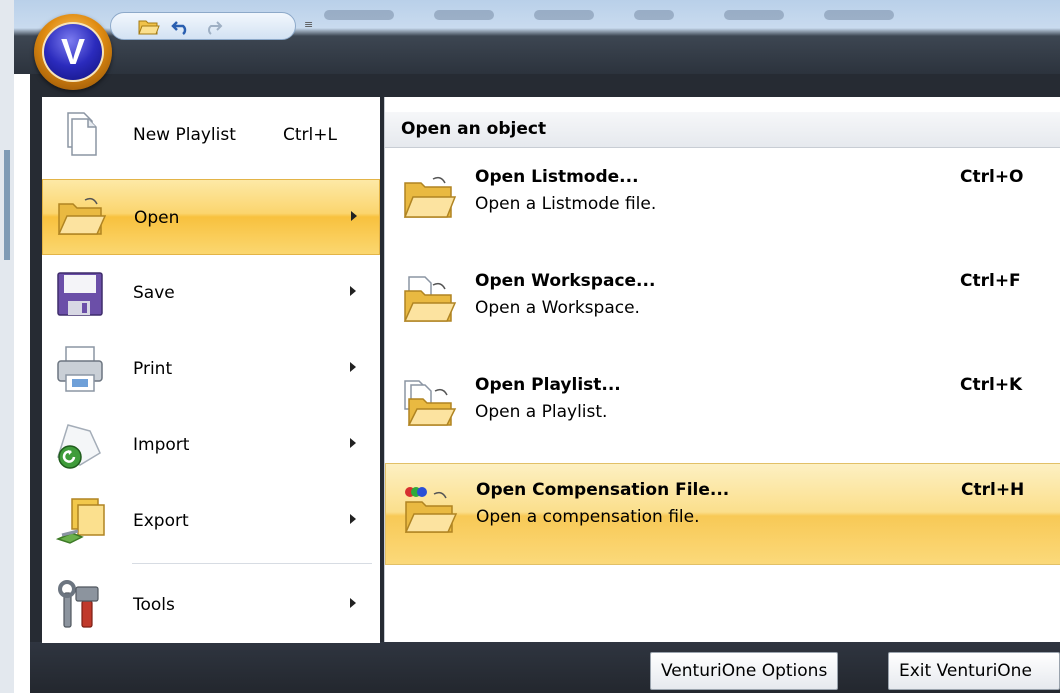  What do you see at coordinates (211, 521) in the screenshot?
I see `menu-item-export: Export` at bounding box center [211, 521].